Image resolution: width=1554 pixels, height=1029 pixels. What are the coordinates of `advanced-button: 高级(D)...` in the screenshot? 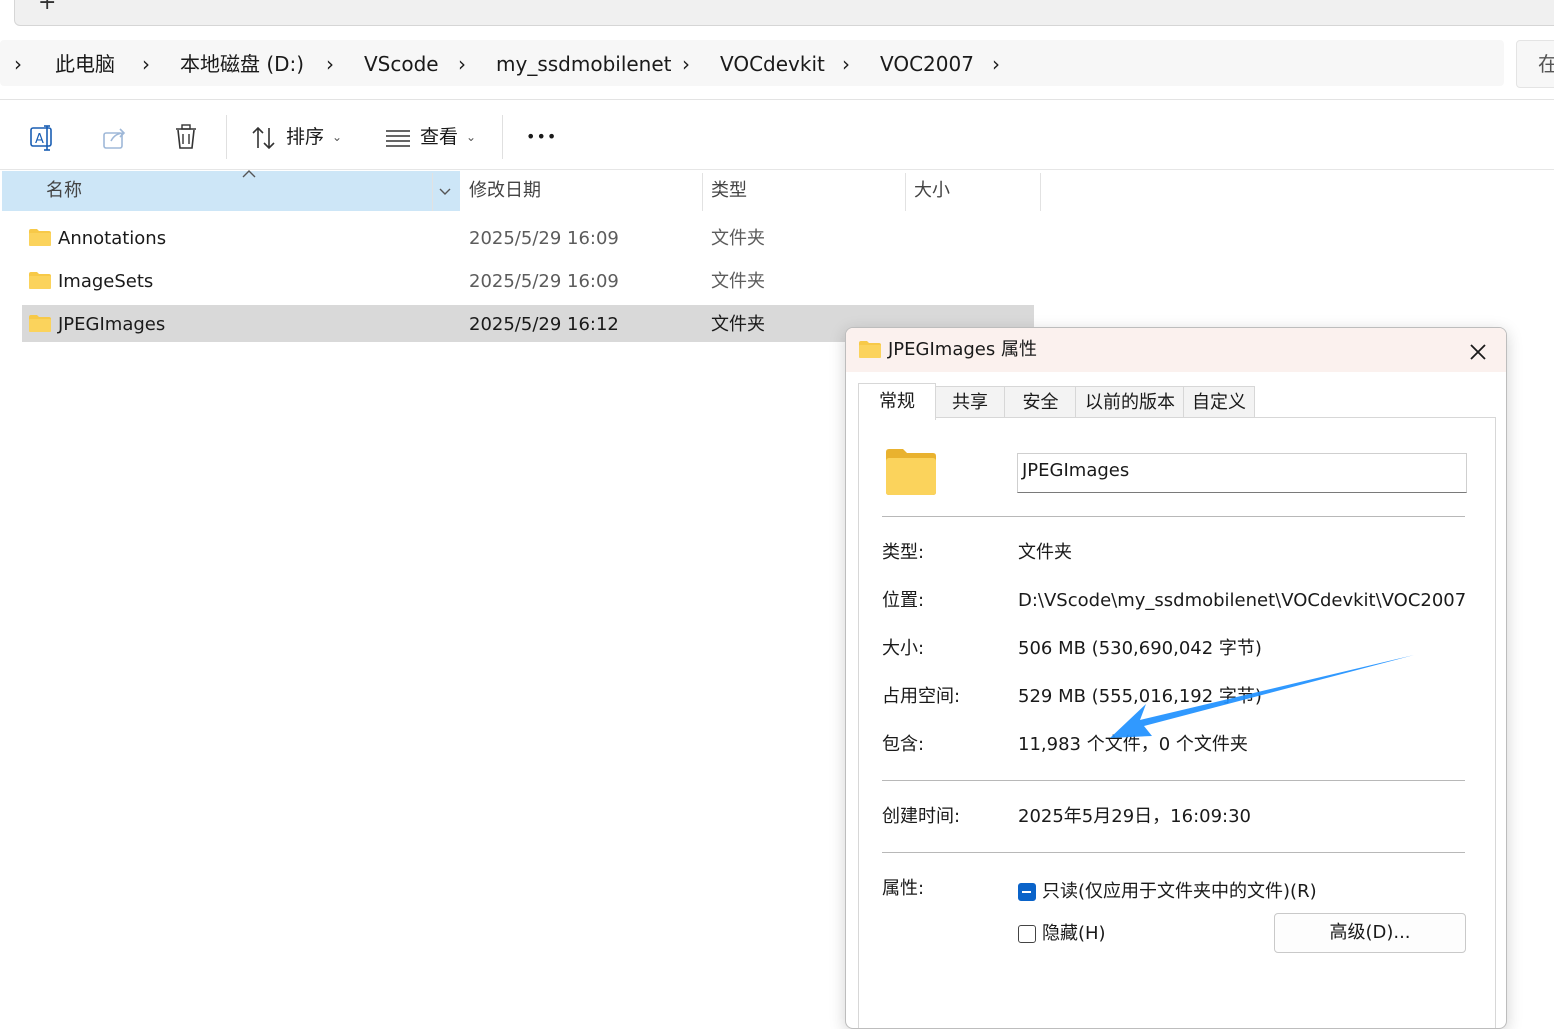 It's located at (1370, 933).